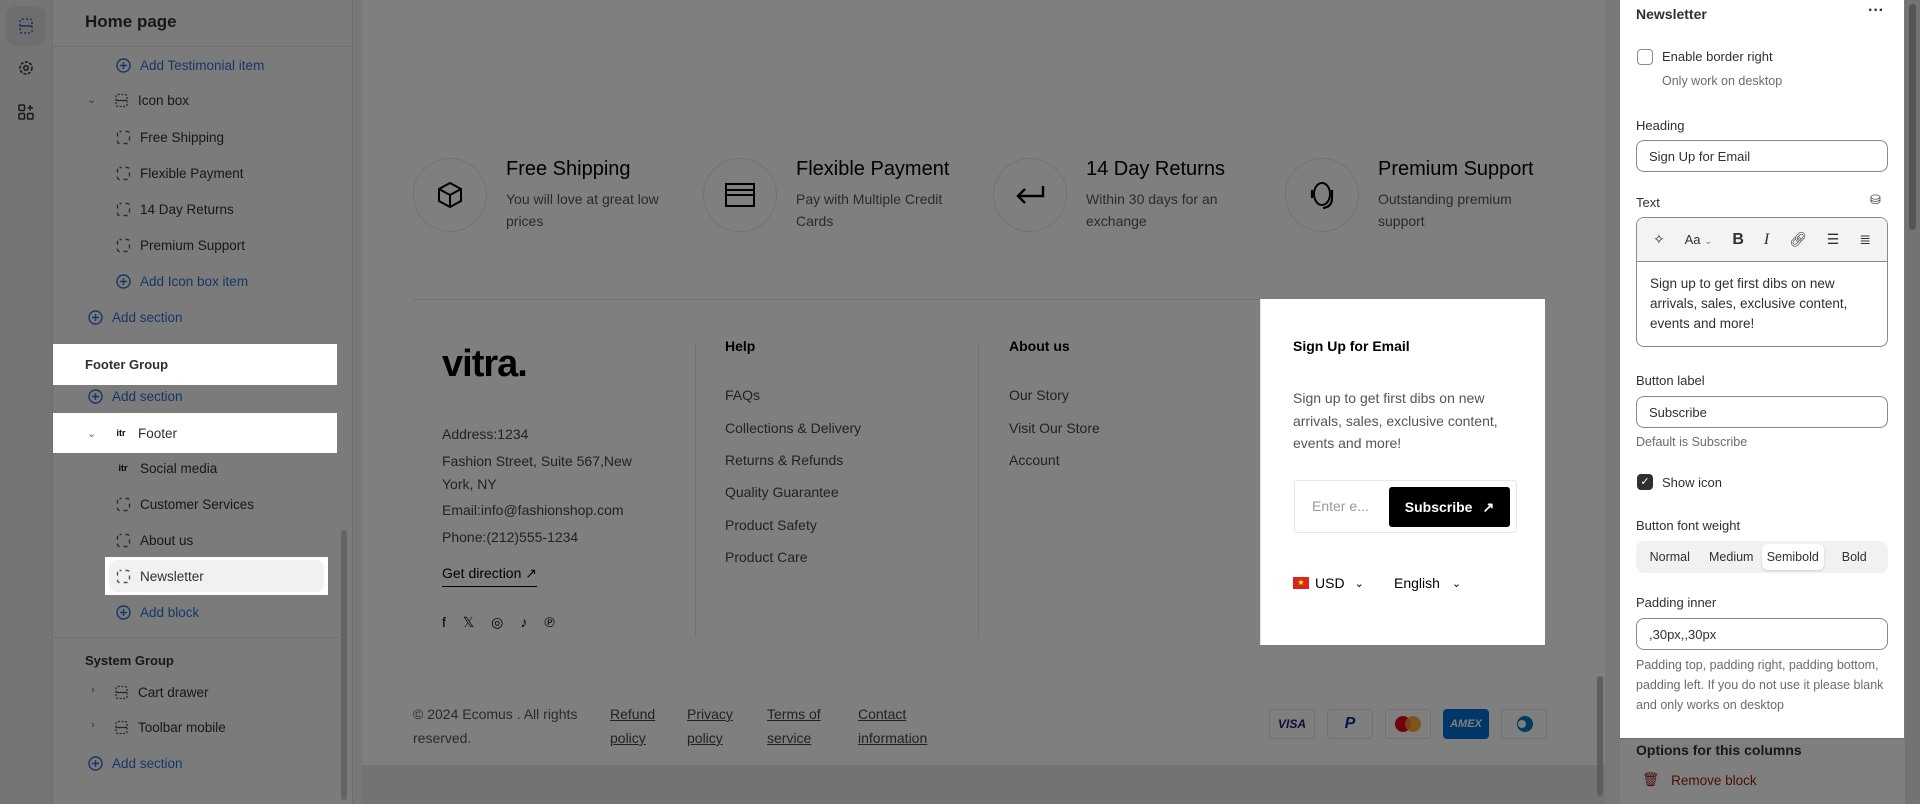 Image resolution: width=1920 pixels, height=804 pixels. I want to click on dynamic-source-icon: ⛁, so click(1875, 200).